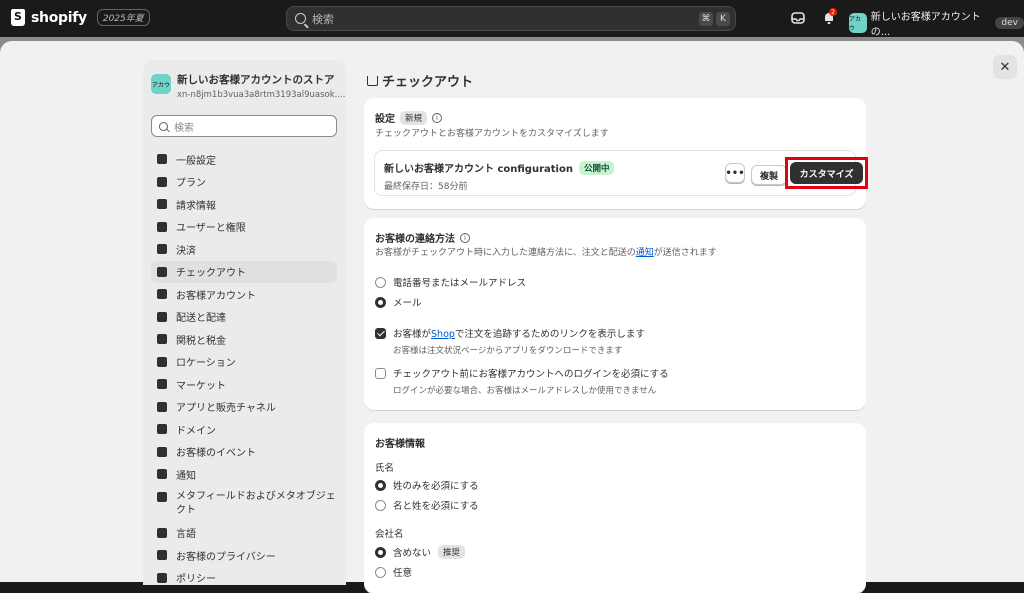 This screenshot has height=593, width=1024. I want to click on radio-label: 名と姓を必須にする, so click(436, 506).